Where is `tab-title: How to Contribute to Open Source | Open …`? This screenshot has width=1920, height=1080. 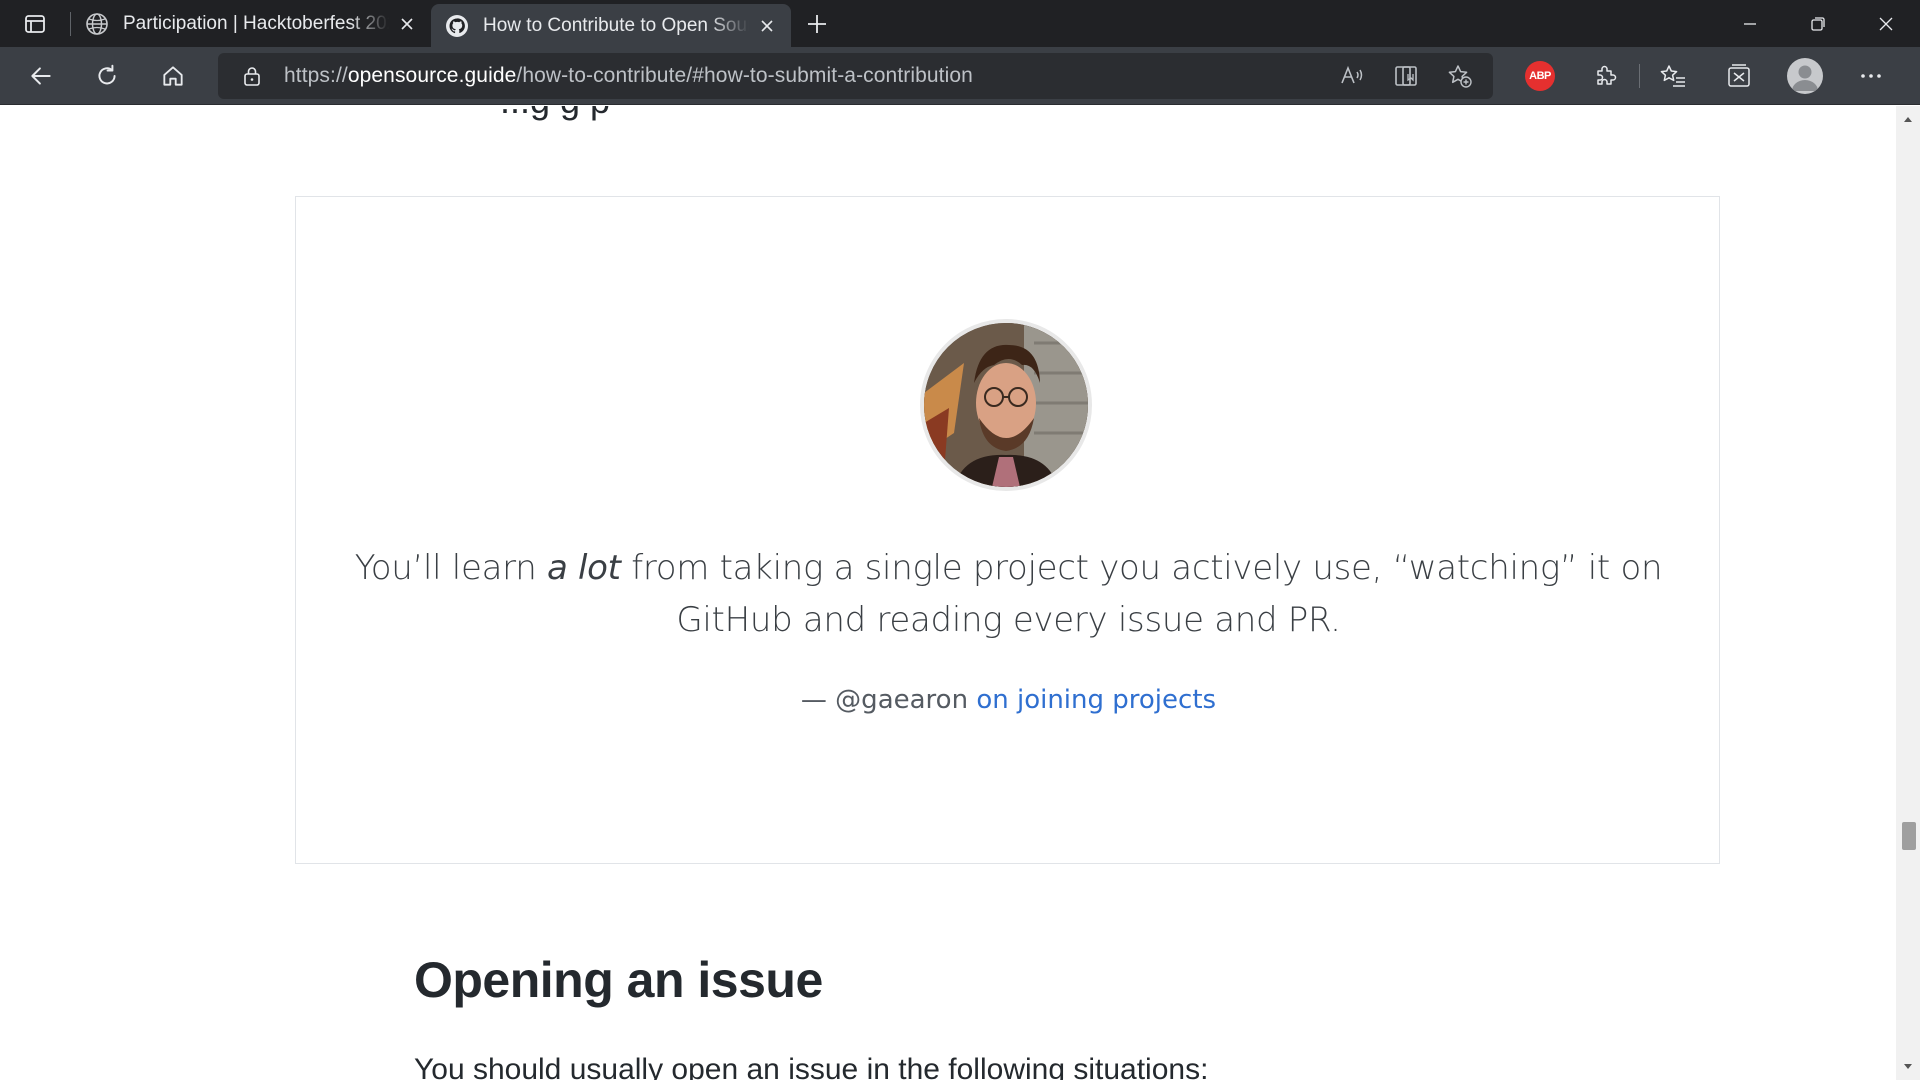 tab-title: How to Contribute to Open Source | Open … is located at coordinates (616, 25).